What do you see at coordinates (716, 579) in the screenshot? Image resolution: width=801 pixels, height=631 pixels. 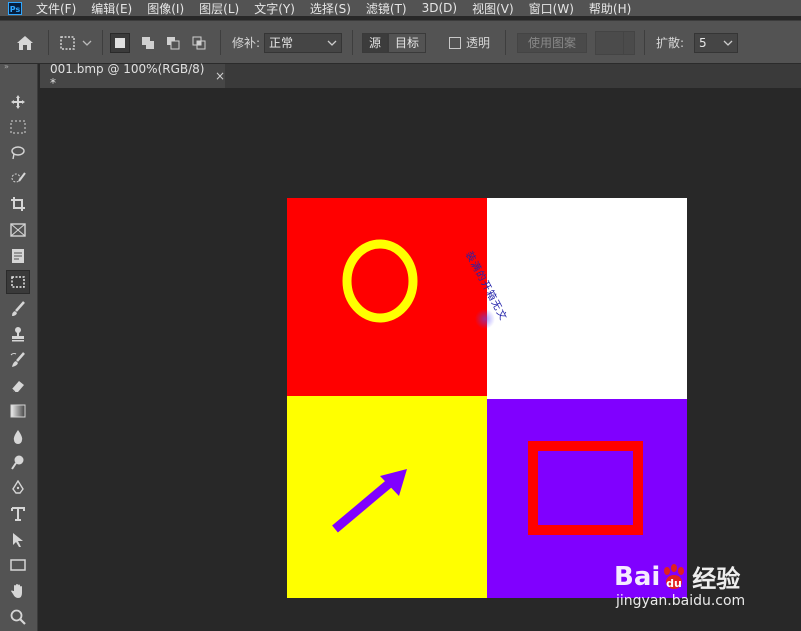 I see `brand-chinese: 经验` at bounding box center [716, 579].